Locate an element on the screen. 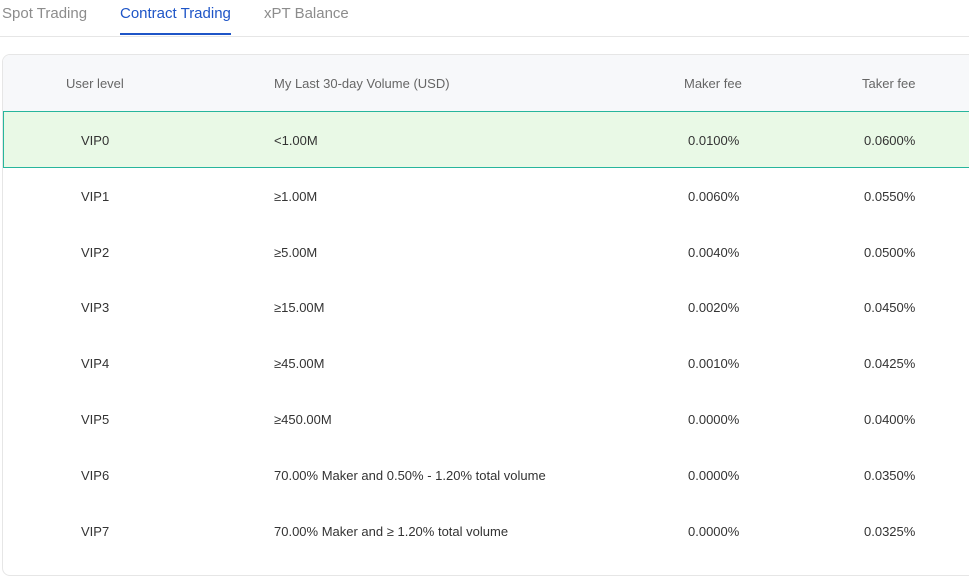 The image size is (969, 576). cell-maker-fee: 0.0040% is located at coordinates (714, 252).